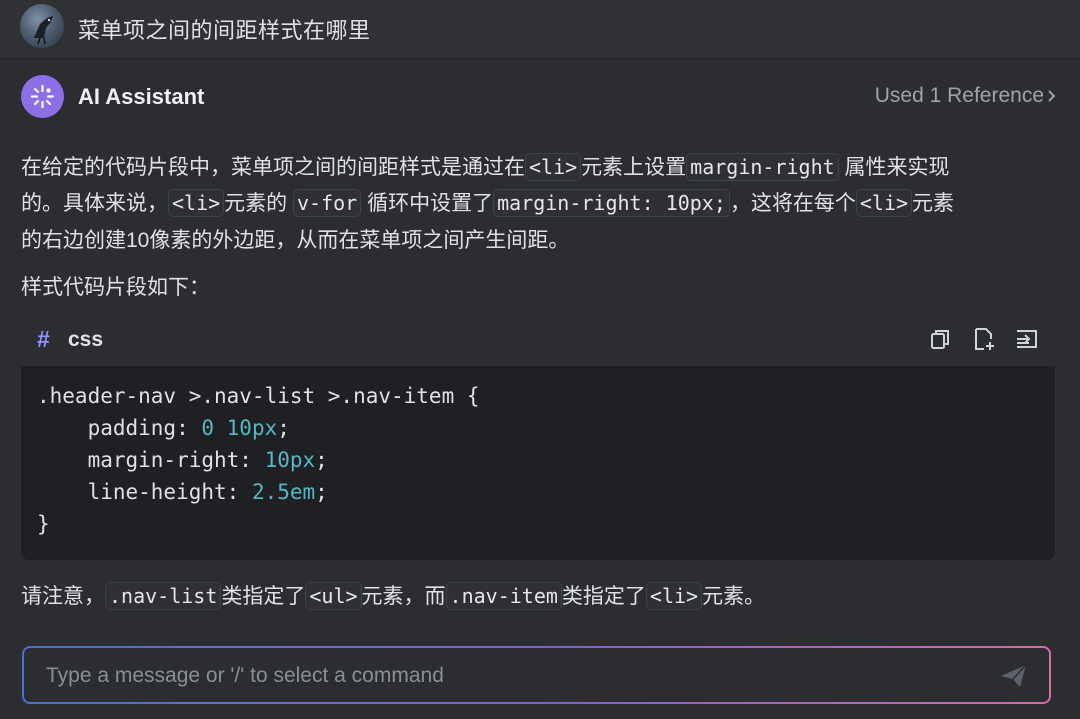  I want to click on inline-code: v-for, so click(327, 203).